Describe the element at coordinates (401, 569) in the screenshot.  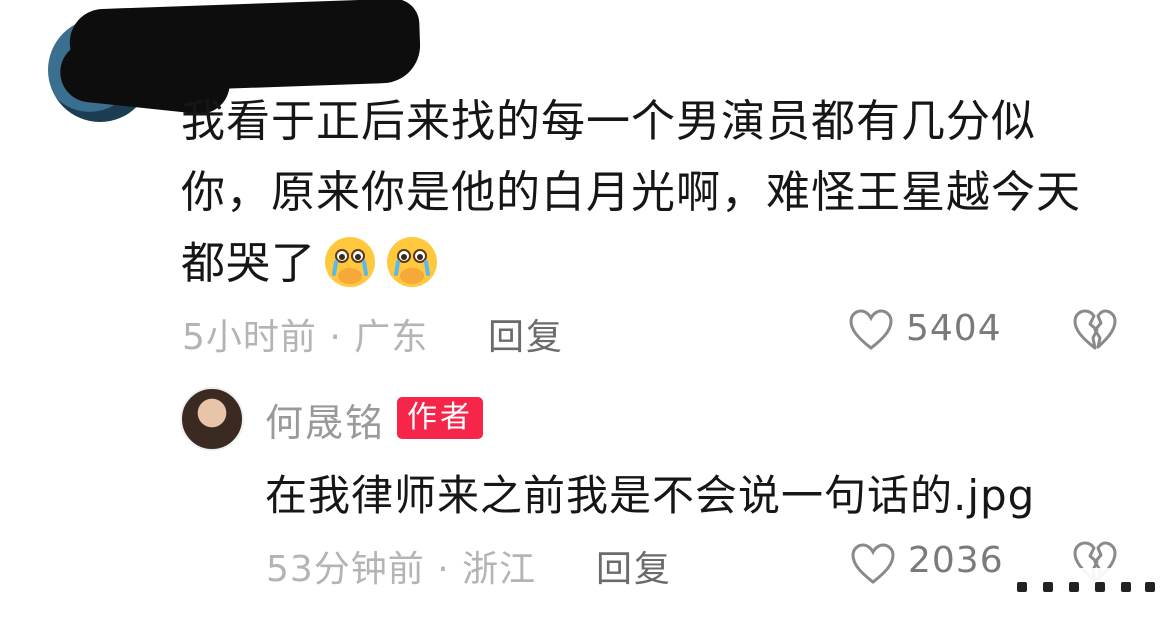
I see `reply-meta: 53分钟前 · 浙江` at that location.